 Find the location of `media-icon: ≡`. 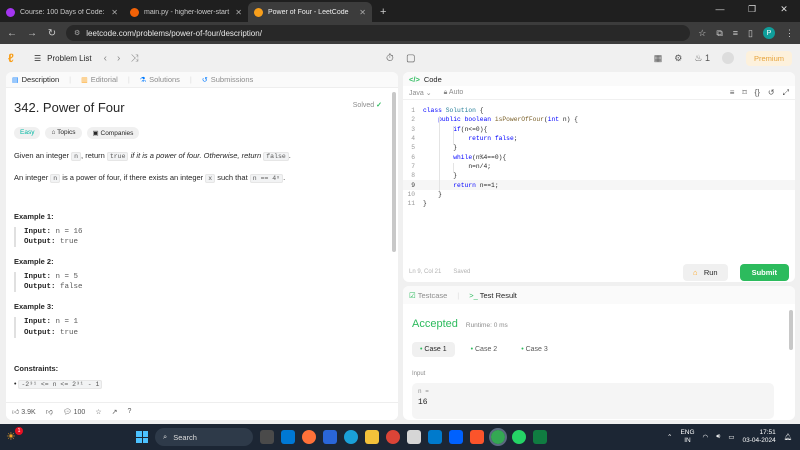

media-icon: ≡ is located at coordinates (735, 33).